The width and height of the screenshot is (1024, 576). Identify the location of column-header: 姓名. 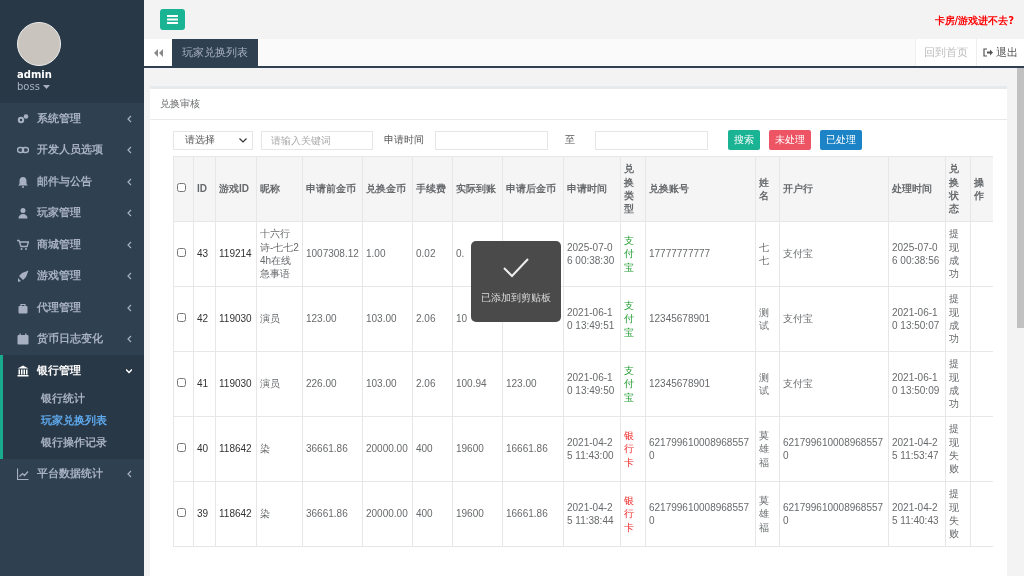
(767, 189).